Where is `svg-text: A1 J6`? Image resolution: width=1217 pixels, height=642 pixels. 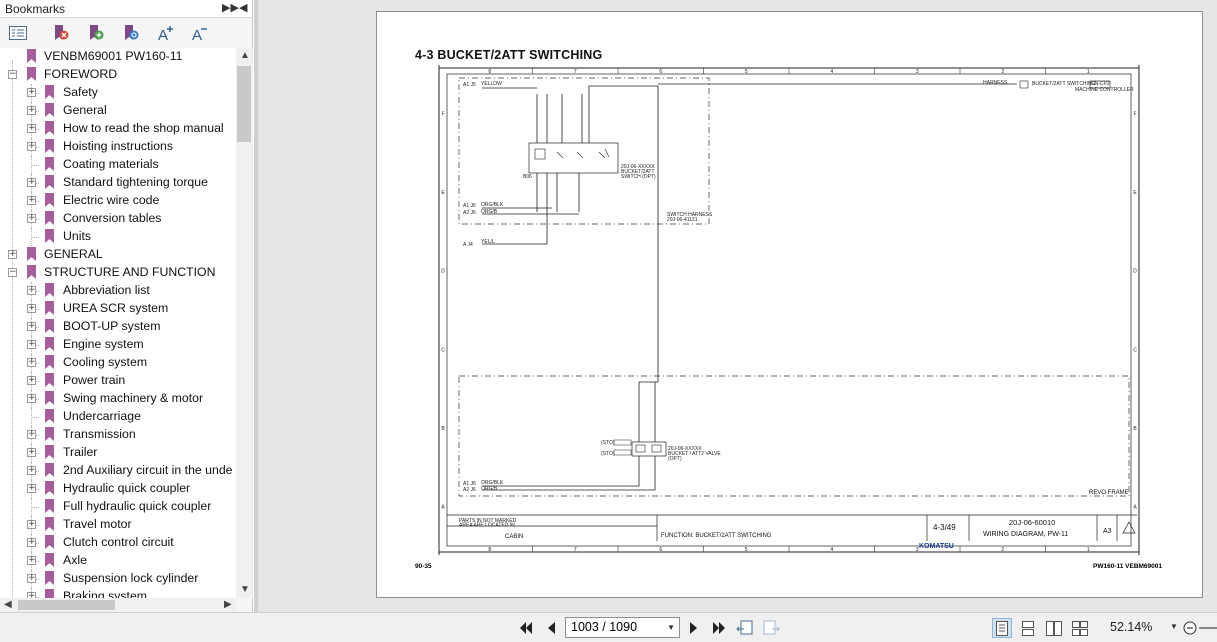 svg-text: A1 J6 is located at coordinates (469, 206).